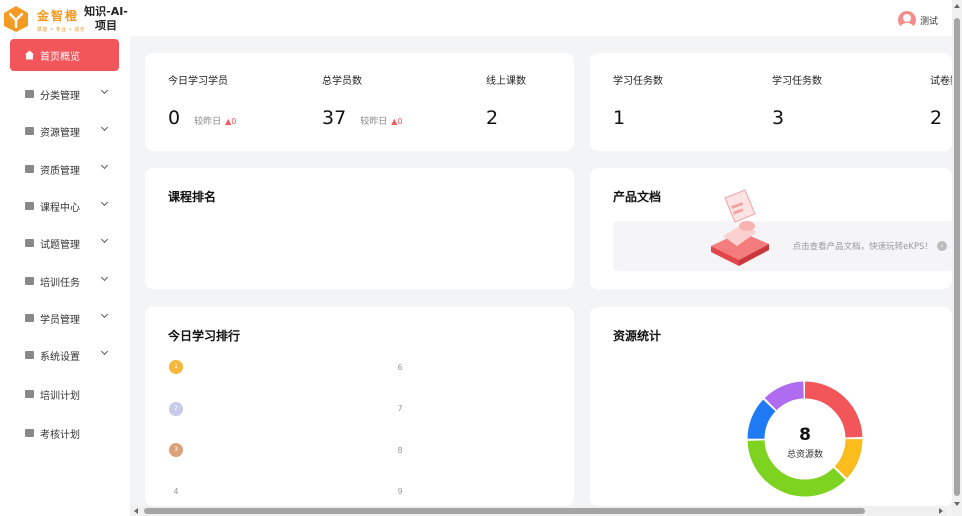 This screenshot has width=962, height=516. I want to click on stat-papers: 试卷数 2, so click(941, 100).